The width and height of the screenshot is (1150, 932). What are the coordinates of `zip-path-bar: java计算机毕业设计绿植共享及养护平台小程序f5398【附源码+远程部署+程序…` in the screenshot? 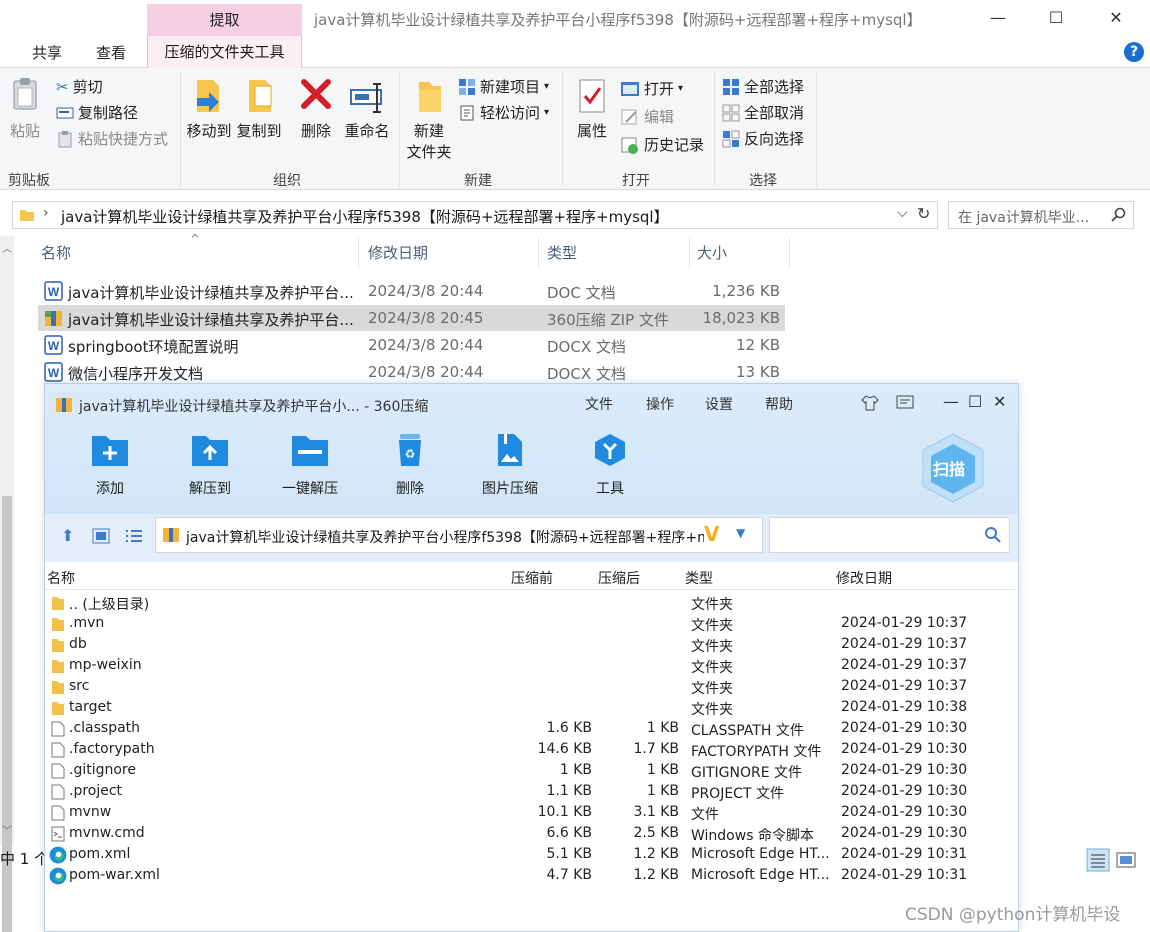 It's located at (459, 535).